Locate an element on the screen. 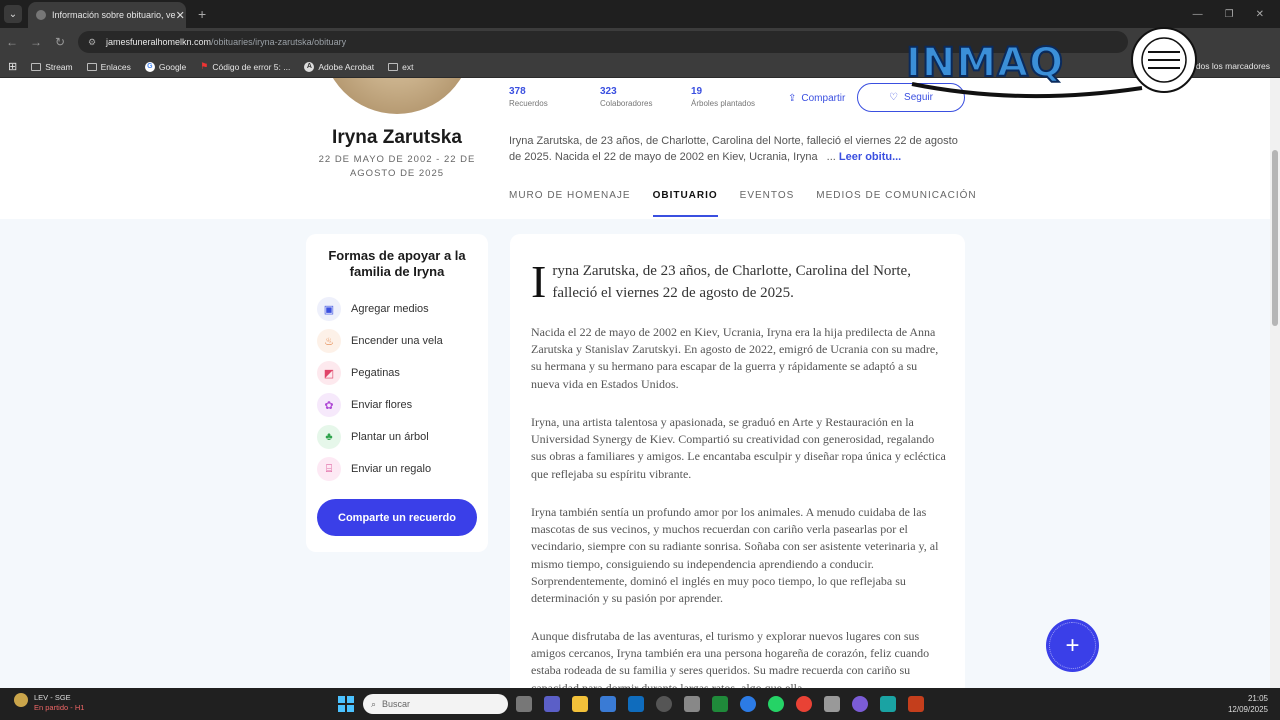 This screenshot has height=720, width=1280. tab-close-icon: ✕ is located at coordinates (180, 15).